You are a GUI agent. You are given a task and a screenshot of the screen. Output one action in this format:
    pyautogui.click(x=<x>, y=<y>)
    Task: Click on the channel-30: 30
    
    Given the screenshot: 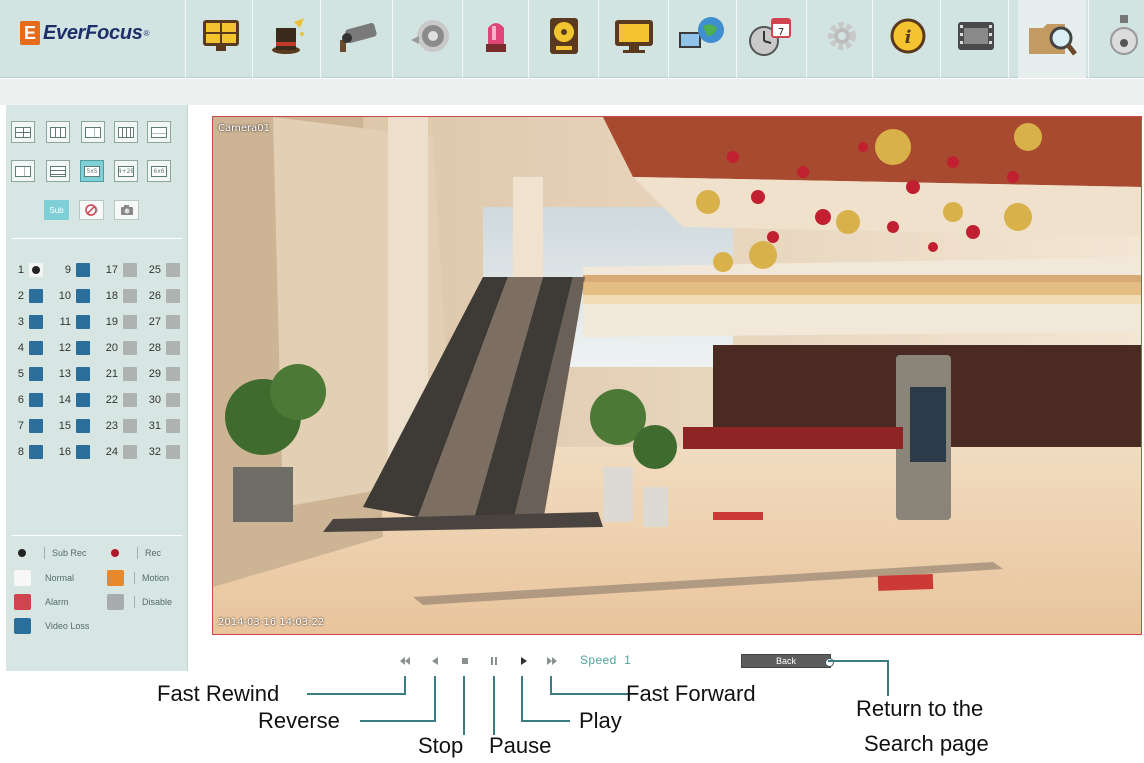 What is the action you would take?
    pyautogui.click(x=162, y=400)
    